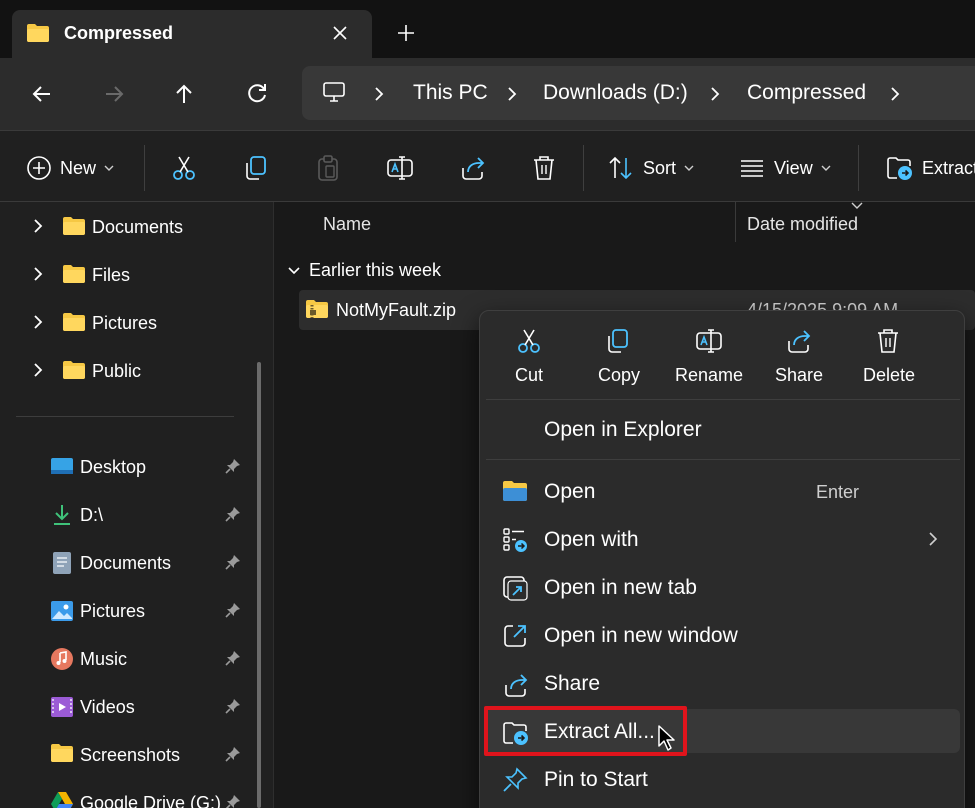  What do you see at coordinates (619, 341) in the screenshot?
I see `copy-icon` at bounding box center [619, 341].